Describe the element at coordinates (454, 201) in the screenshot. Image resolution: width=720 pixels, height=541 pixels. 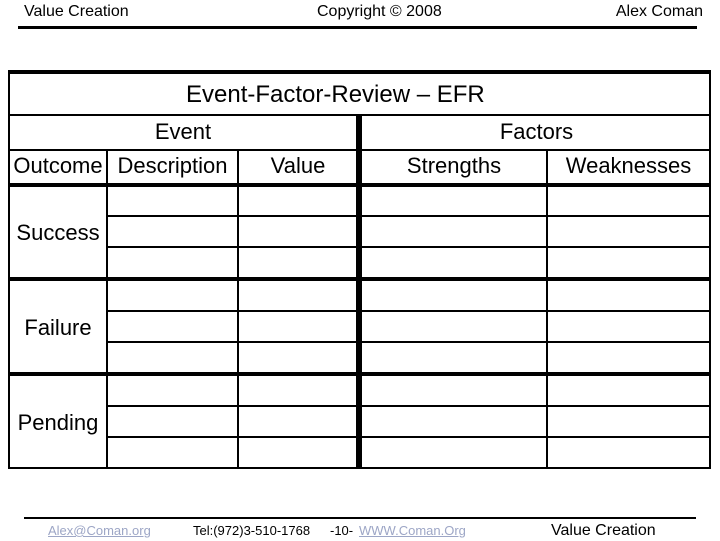
I see `cell-success-1-strengths` at that location.